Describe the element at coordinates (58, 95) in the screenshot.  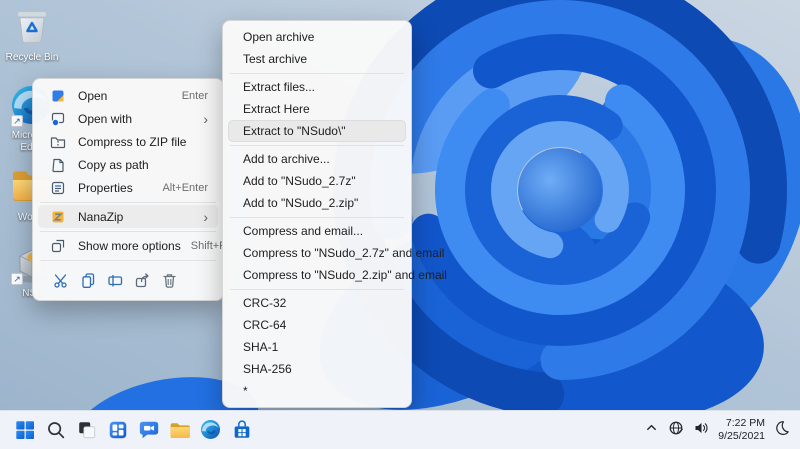
I see `open-app-icon` at that location.